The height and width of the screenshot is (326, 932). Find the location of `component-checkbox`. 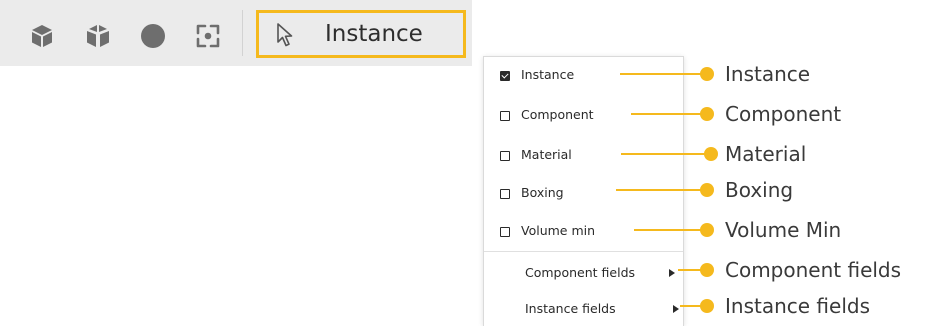

component-checkbox is located at coordinates (505, 116).